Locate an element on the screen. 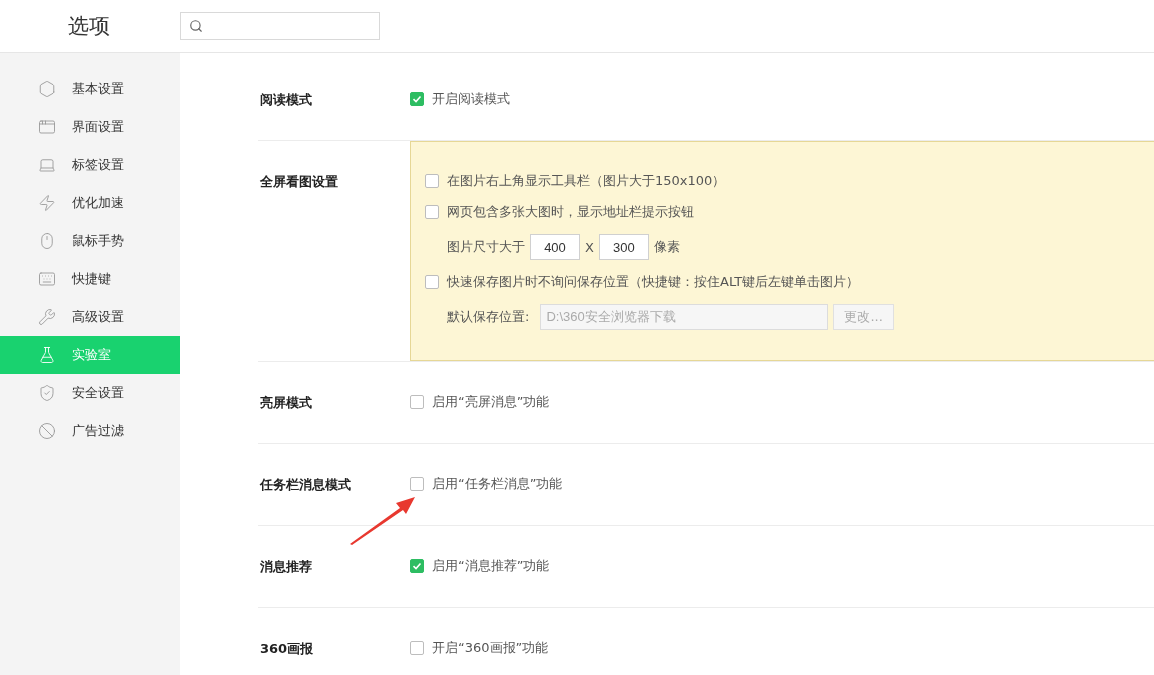  option-label: 图片尺寸大于 is located at coordinates (486, 247).